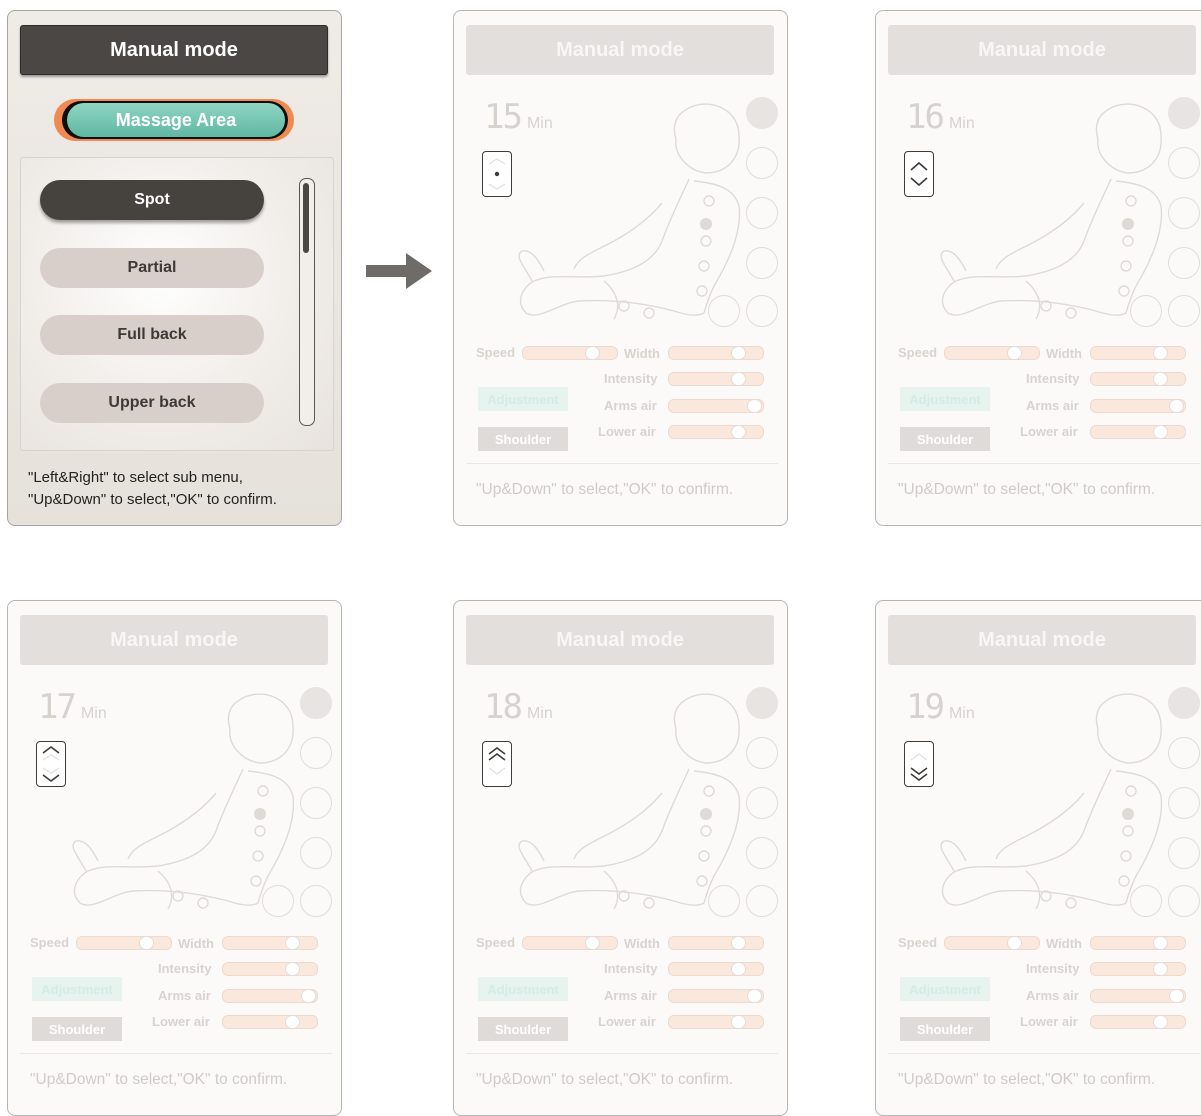 The image size is (1201, 1116). Describe the element at coordinates (152, 335) in the screenshot. I see `list-item-full-back: Full back` at that location.